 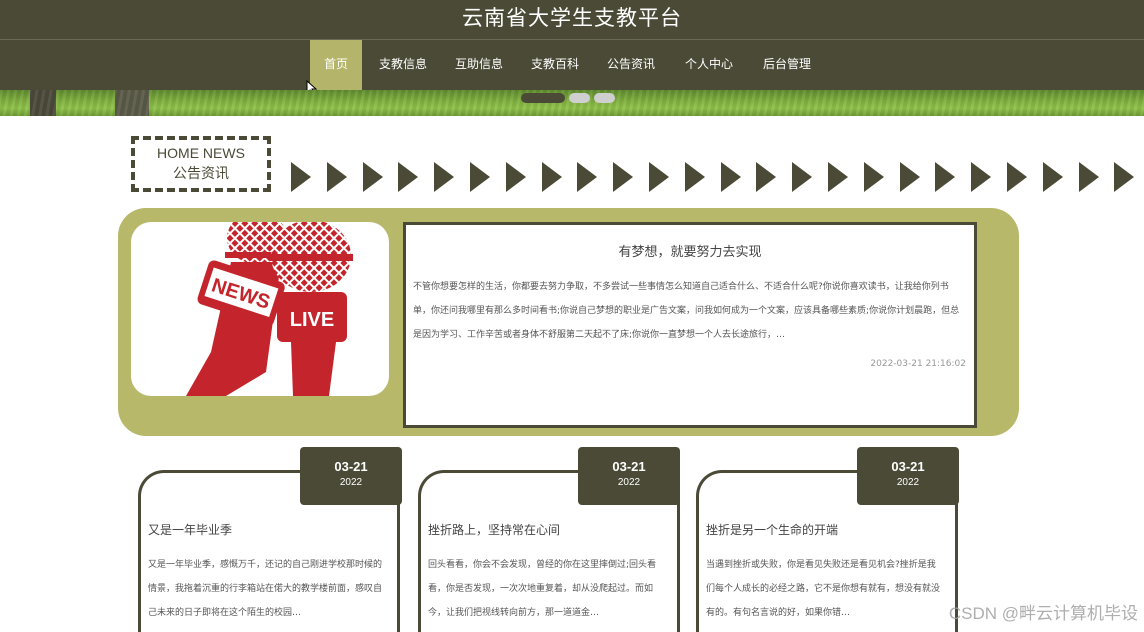 What do you see at coordinates (201, 153) in the screenshot?
I see `section-title-en: HOME NEWS` at bounding box center [201, 153].